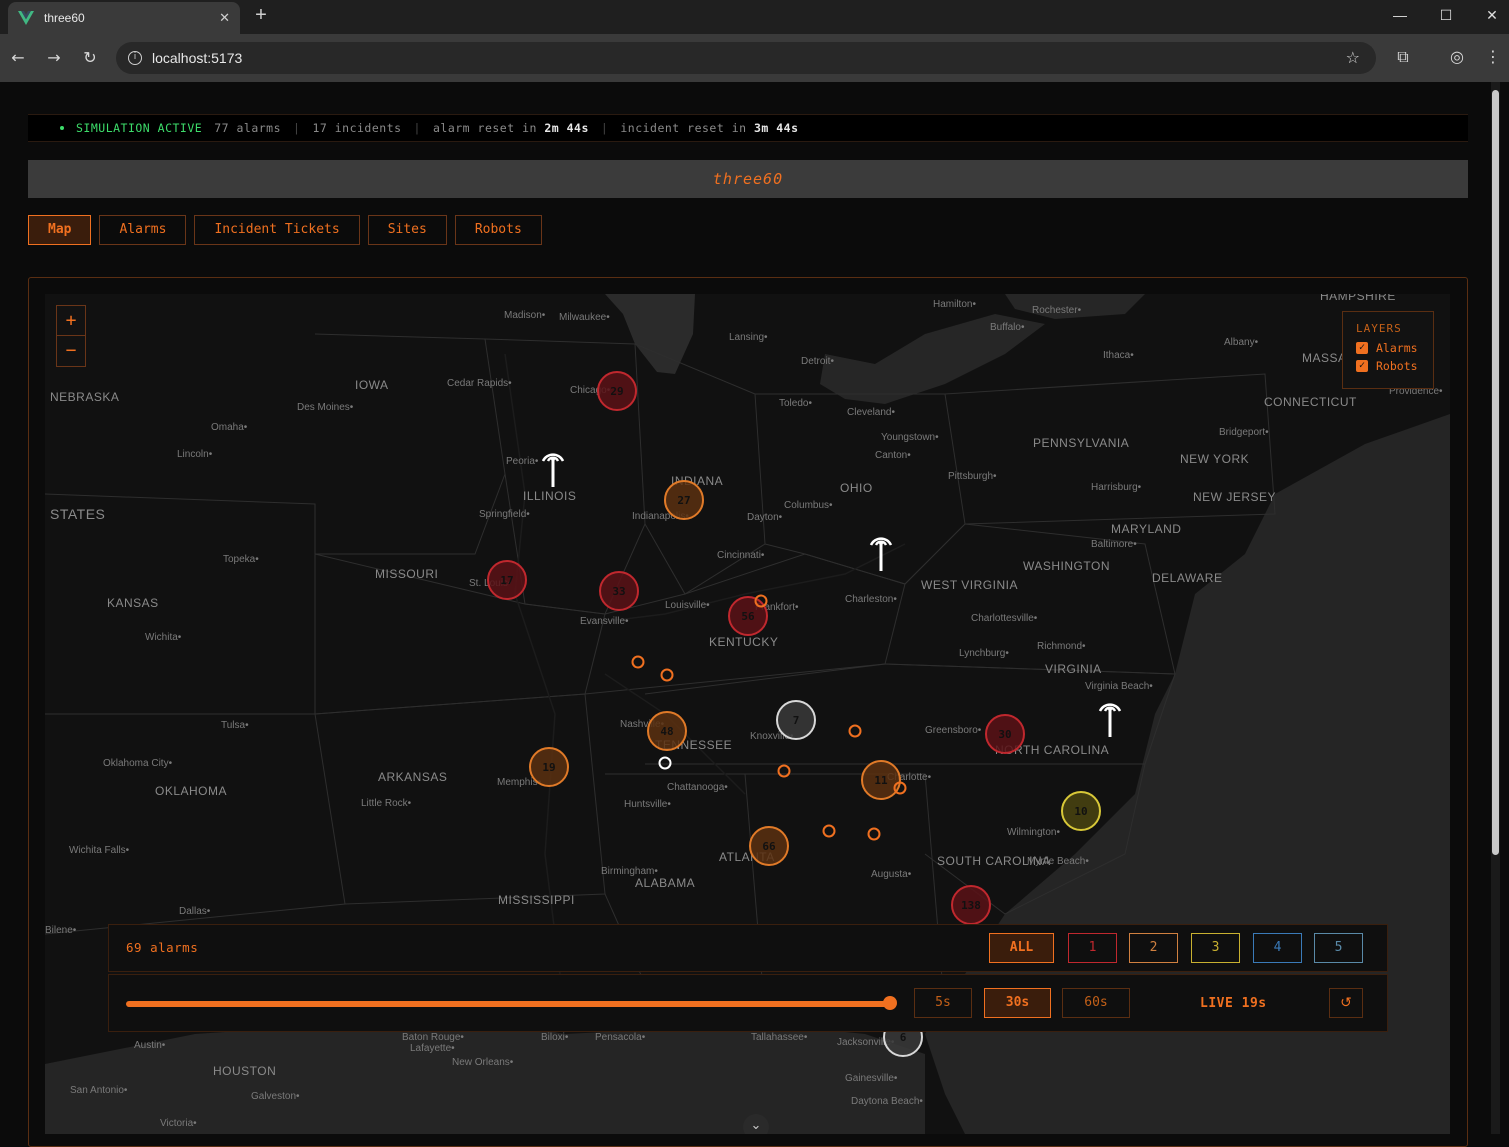 The width and height of the screenshot is (1509, 1147). What do you see at coordinates (71, 351) in the screenshot?
I see `zoom-out-button: −` at bounding box center [71, 351].